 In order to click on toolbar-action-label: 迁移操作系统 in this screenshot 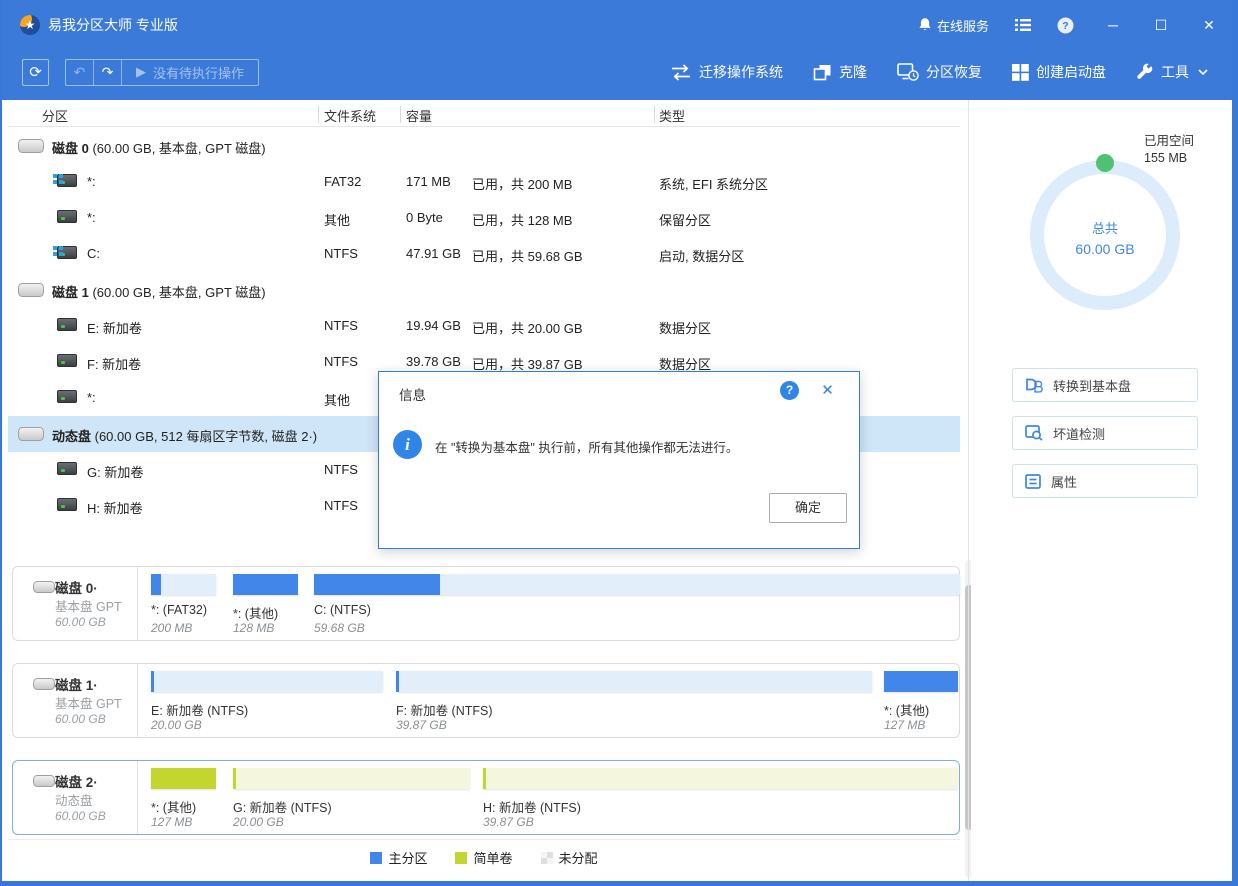, I will do `click(741, 72)`.